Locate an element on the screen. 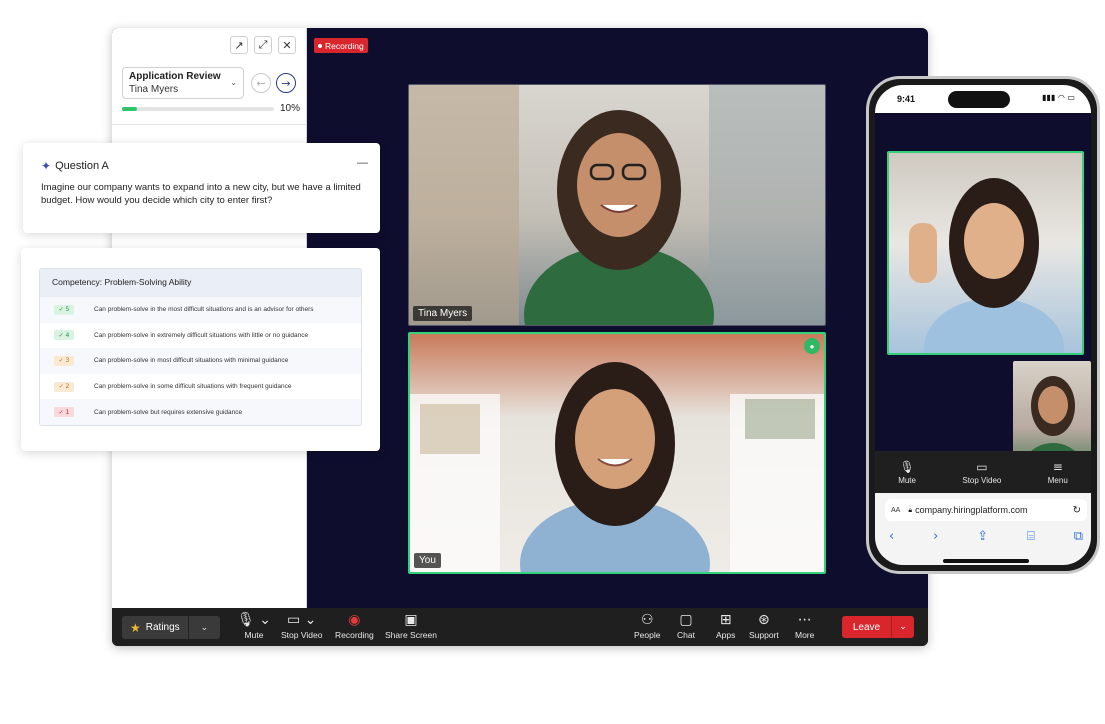  share-icon: ⇪ is located at coordinates (982, 536).